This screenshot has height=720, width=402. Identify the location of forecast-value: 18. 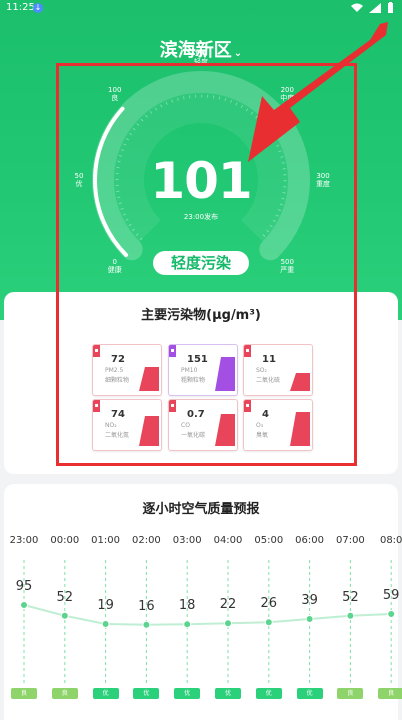
(187, 606).